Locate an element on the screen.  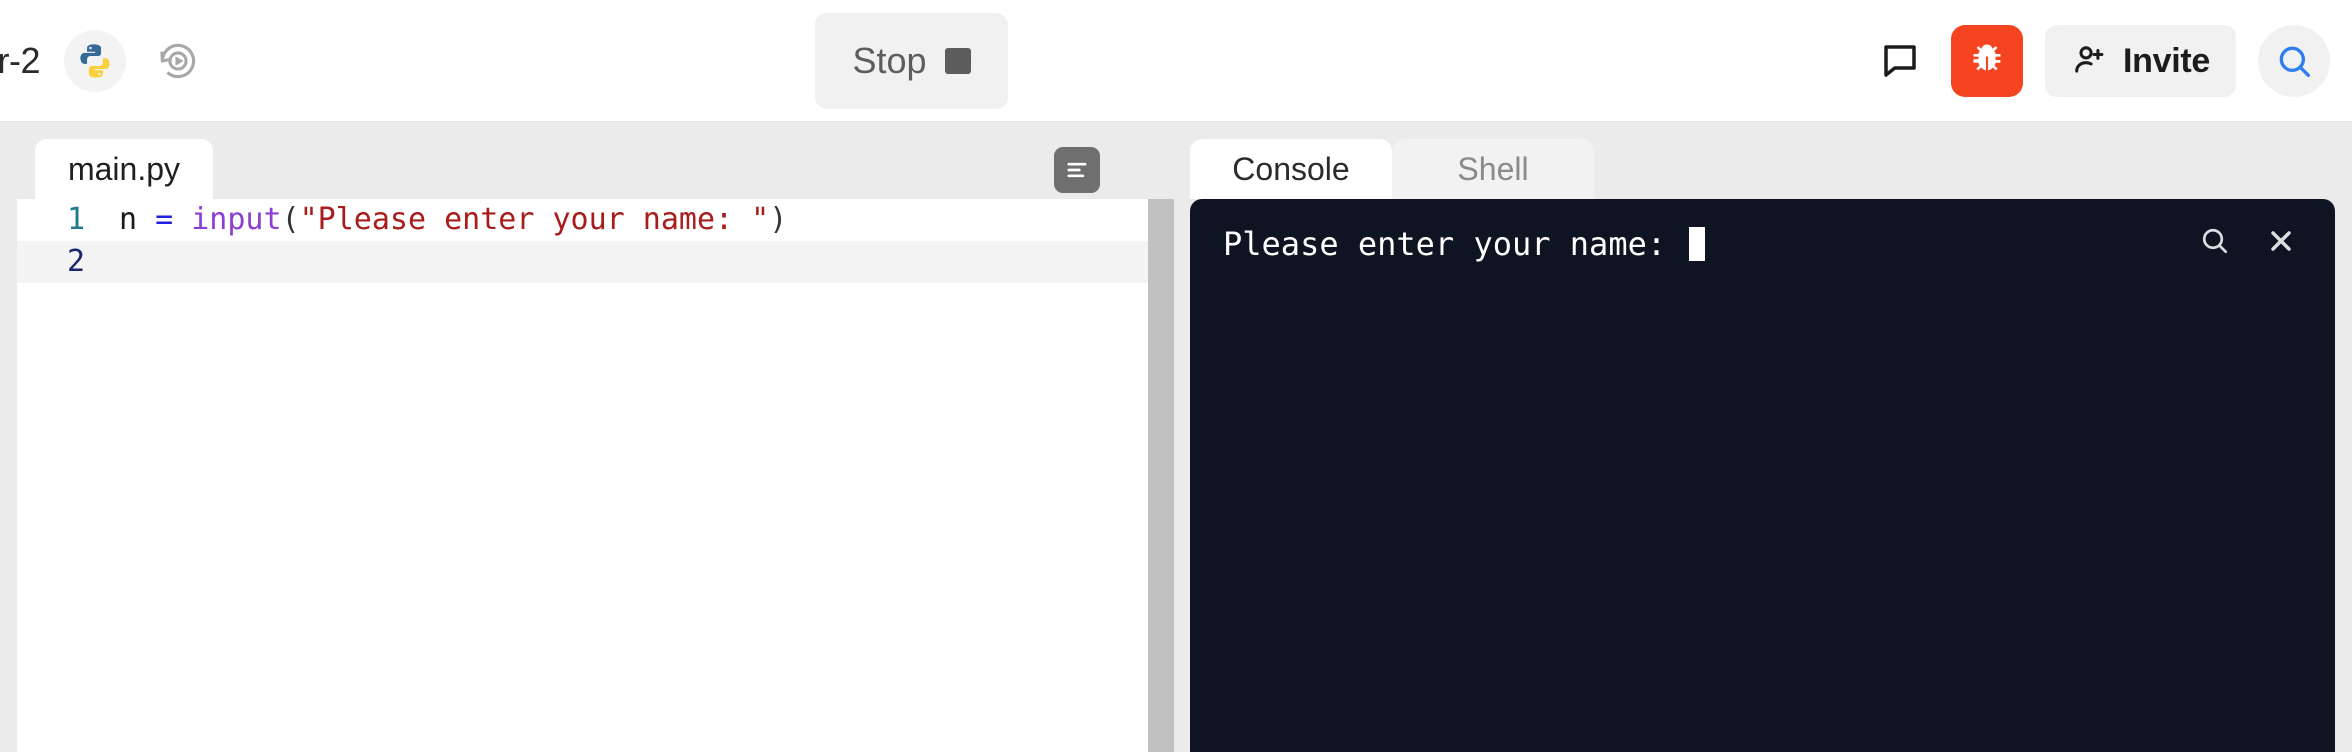
code-token: input is located at coordinates (236, 219).